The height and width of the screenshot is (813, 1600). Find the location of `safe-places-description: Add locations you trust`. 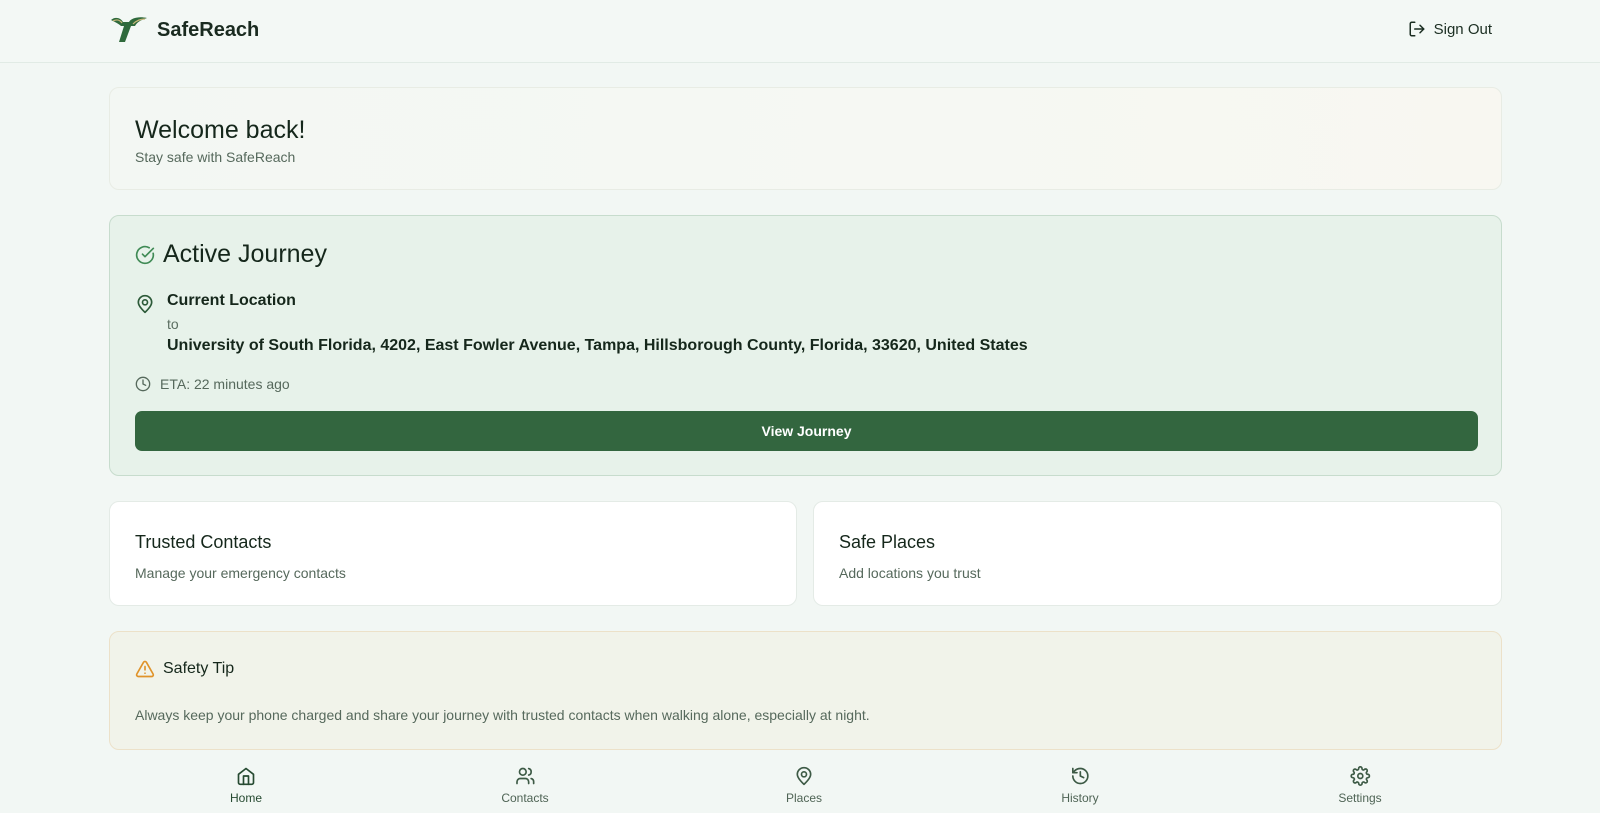

safe-places-description: Add locations you trust is located at coordinates (910, 573).